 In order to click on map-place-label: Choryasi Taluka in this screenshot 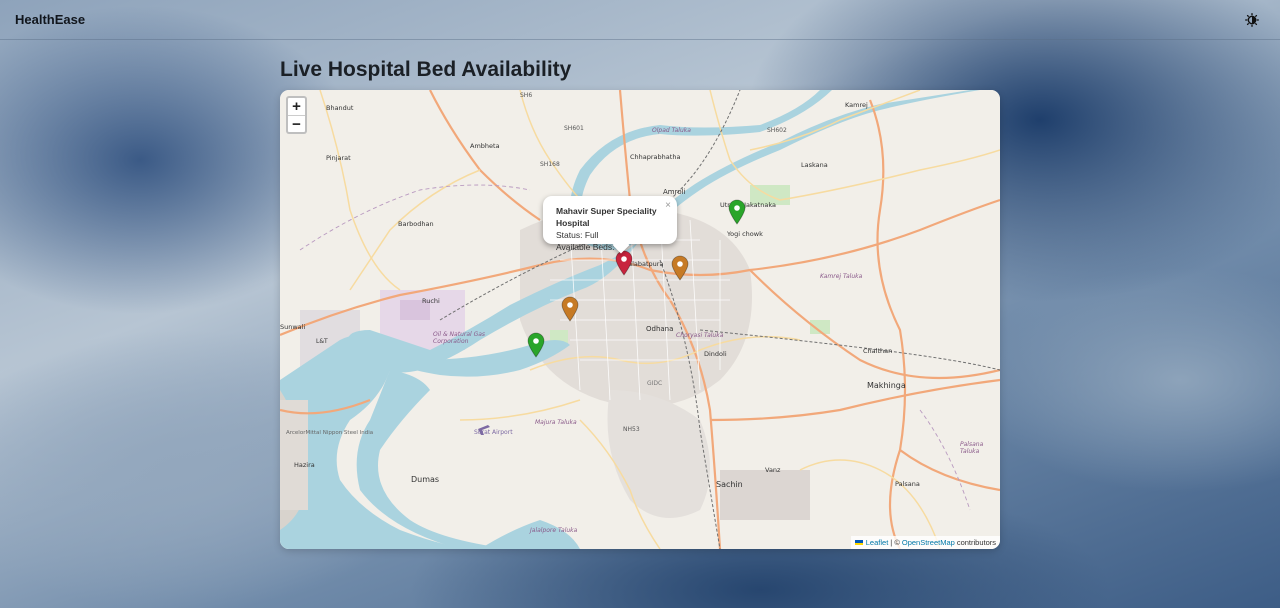, I will do `click(700, 335)`.